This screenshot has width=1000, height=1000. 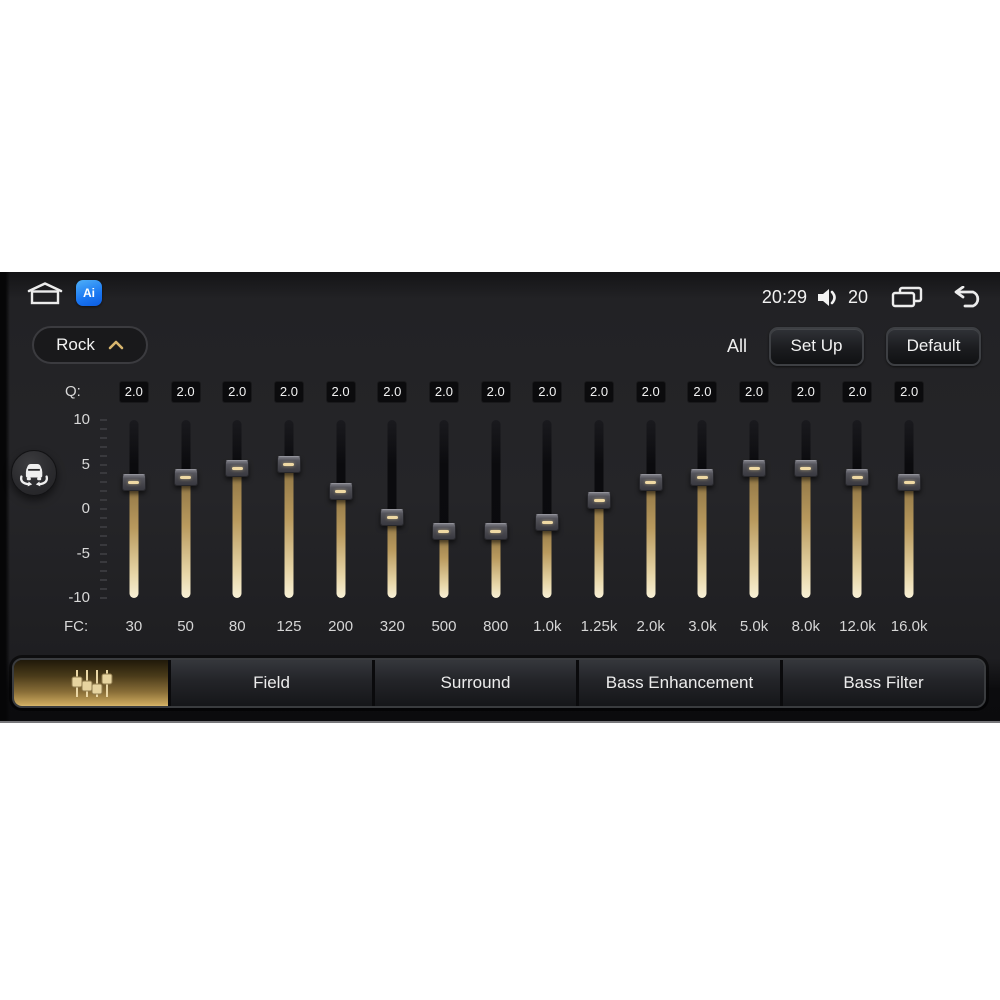 What do you see at coordinates (76, 626) in the screenshot?
I see `fc-row-label: FC:` at bounding box center [76, 626].